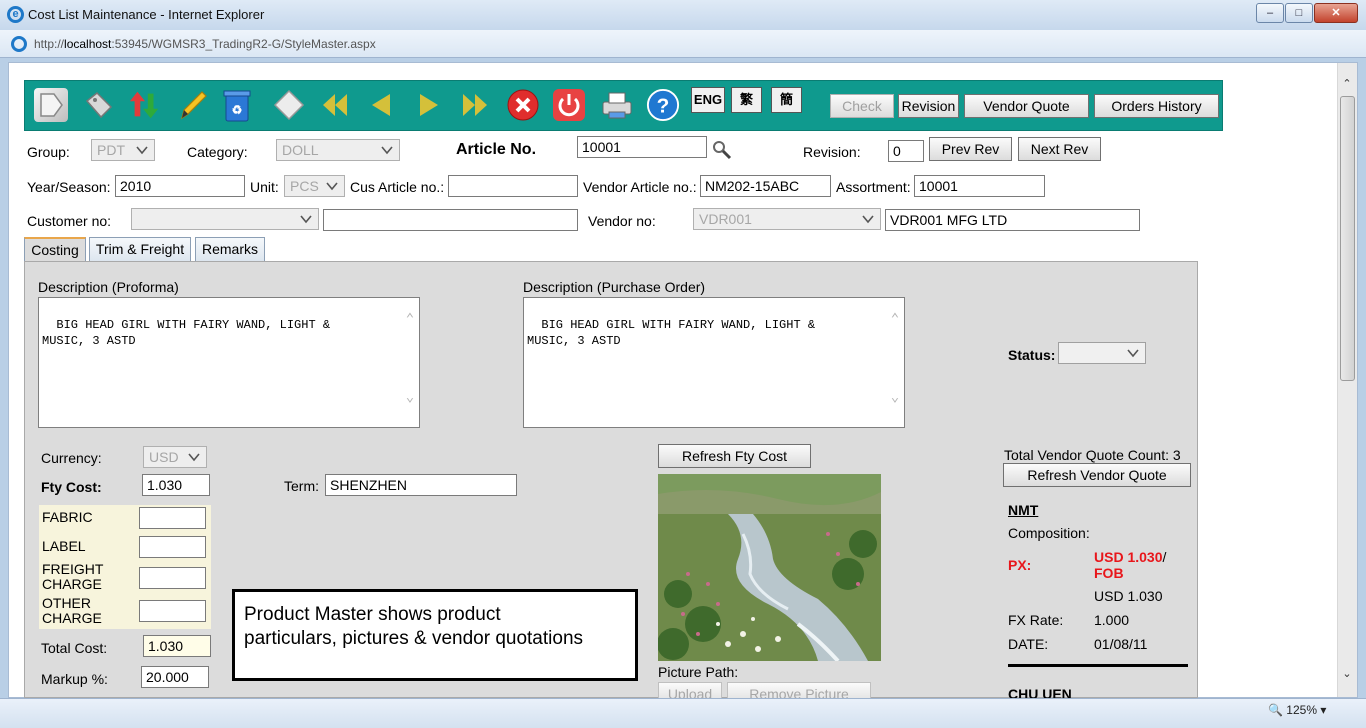 This screenshot has height=728, width=1366. What do you see at coordinates (475, 105) in the screenshot?
I see `last-icon` at bounding box center [475, 105].